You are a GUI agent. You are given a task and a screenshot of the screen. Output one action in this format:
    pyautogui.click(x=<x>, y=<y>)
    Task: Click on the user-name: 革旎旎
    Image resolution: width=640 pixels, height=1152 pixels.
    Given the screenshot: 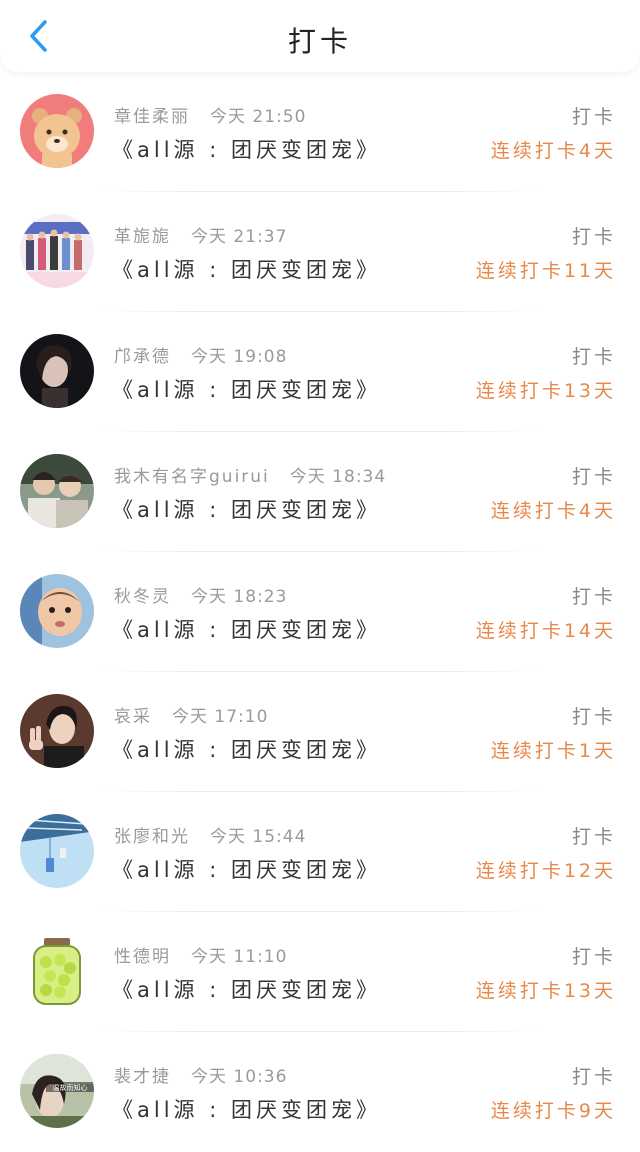 What is the action you would take?
    pyautogui.click(x=142, y=237)
    